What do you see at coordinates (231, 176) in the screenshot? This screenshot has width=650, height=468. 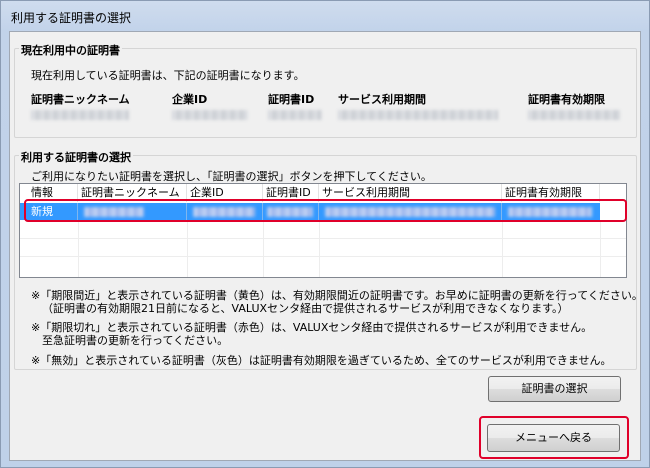 I see `select-cert-description: ご利用になりたい証明書を選択し、「証明書の選択」ボタンを押下してください。` at bounding box center [231, 176].